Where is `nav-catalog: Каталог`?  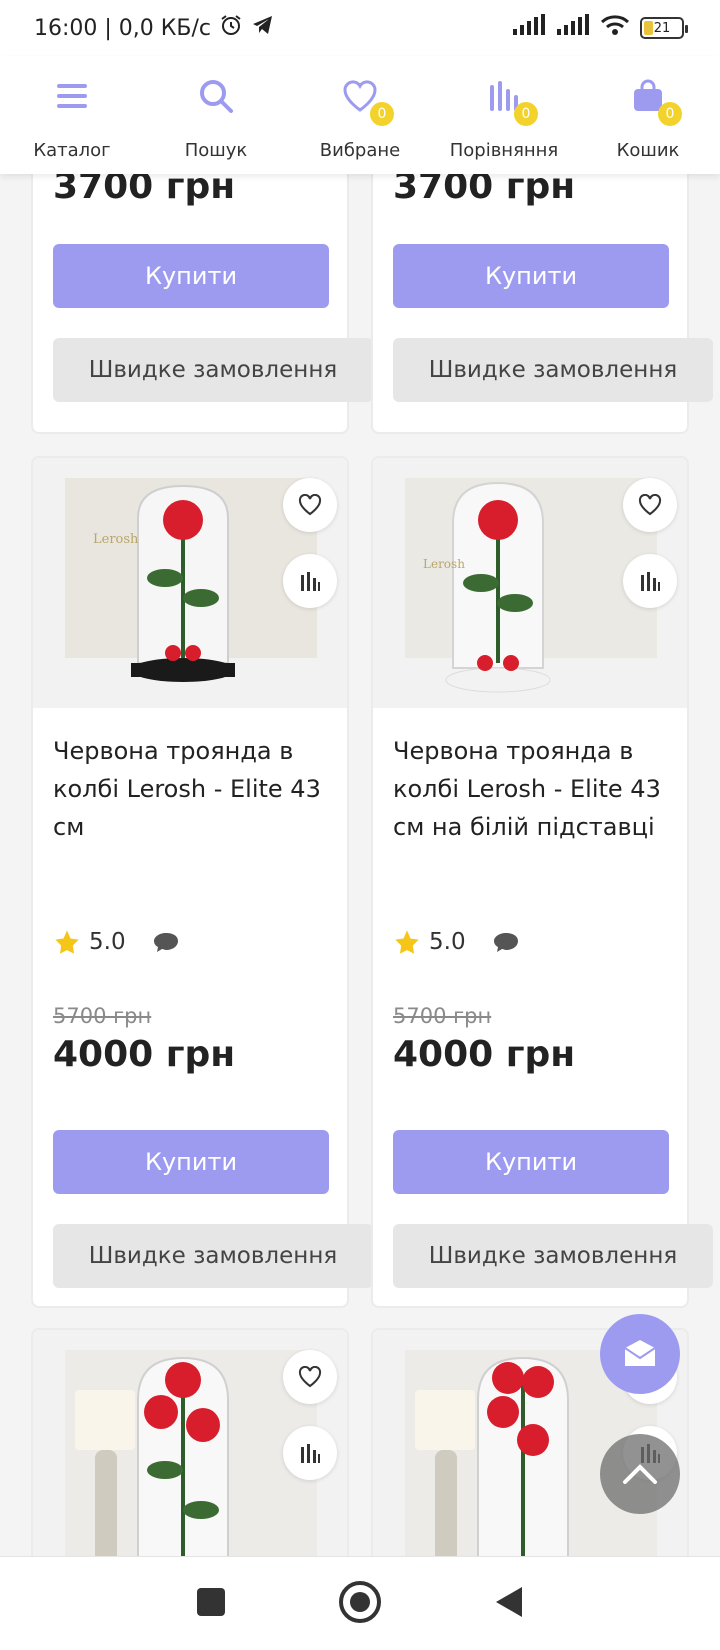
nav-catalog: Каталог is located at coordinates (72, 115).